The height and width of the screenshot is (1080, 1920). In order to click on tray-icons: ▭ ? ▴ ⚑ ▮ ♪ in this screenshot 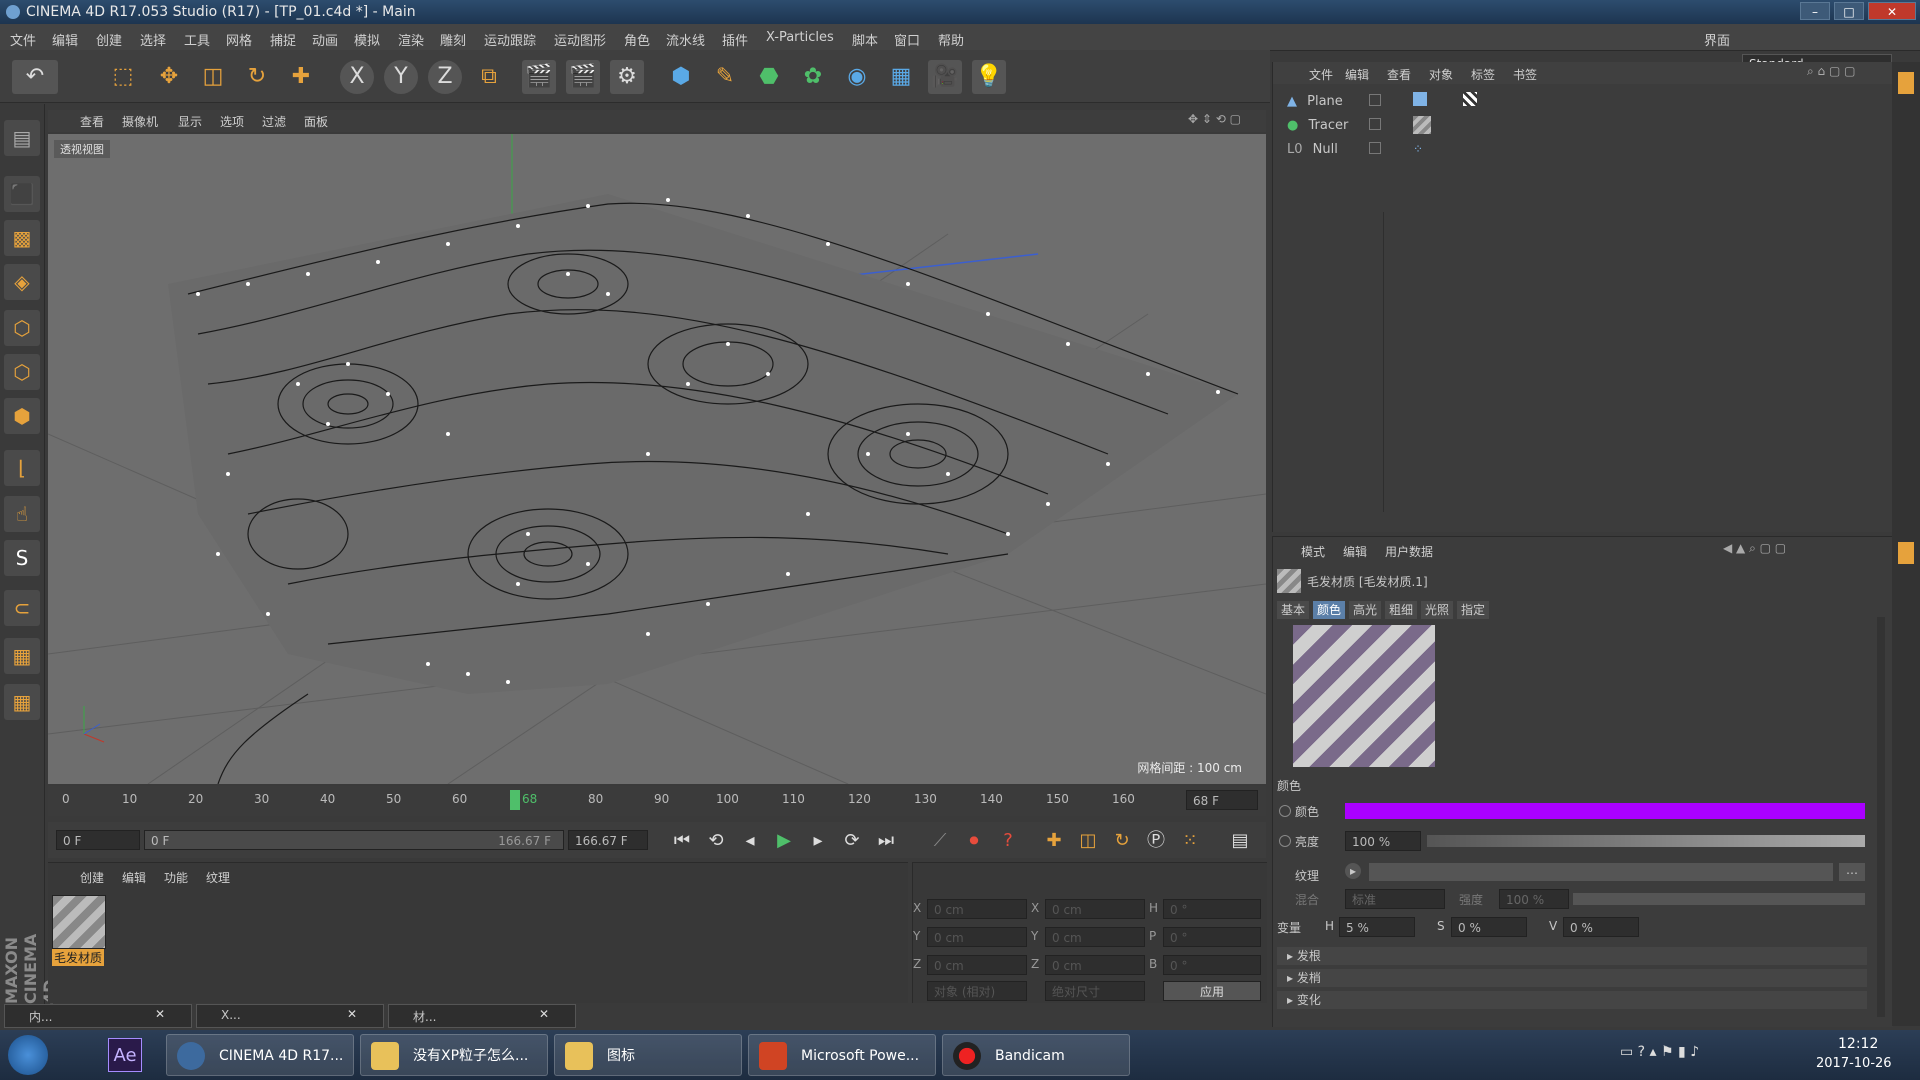, I will do `click(1659, 1052)`.